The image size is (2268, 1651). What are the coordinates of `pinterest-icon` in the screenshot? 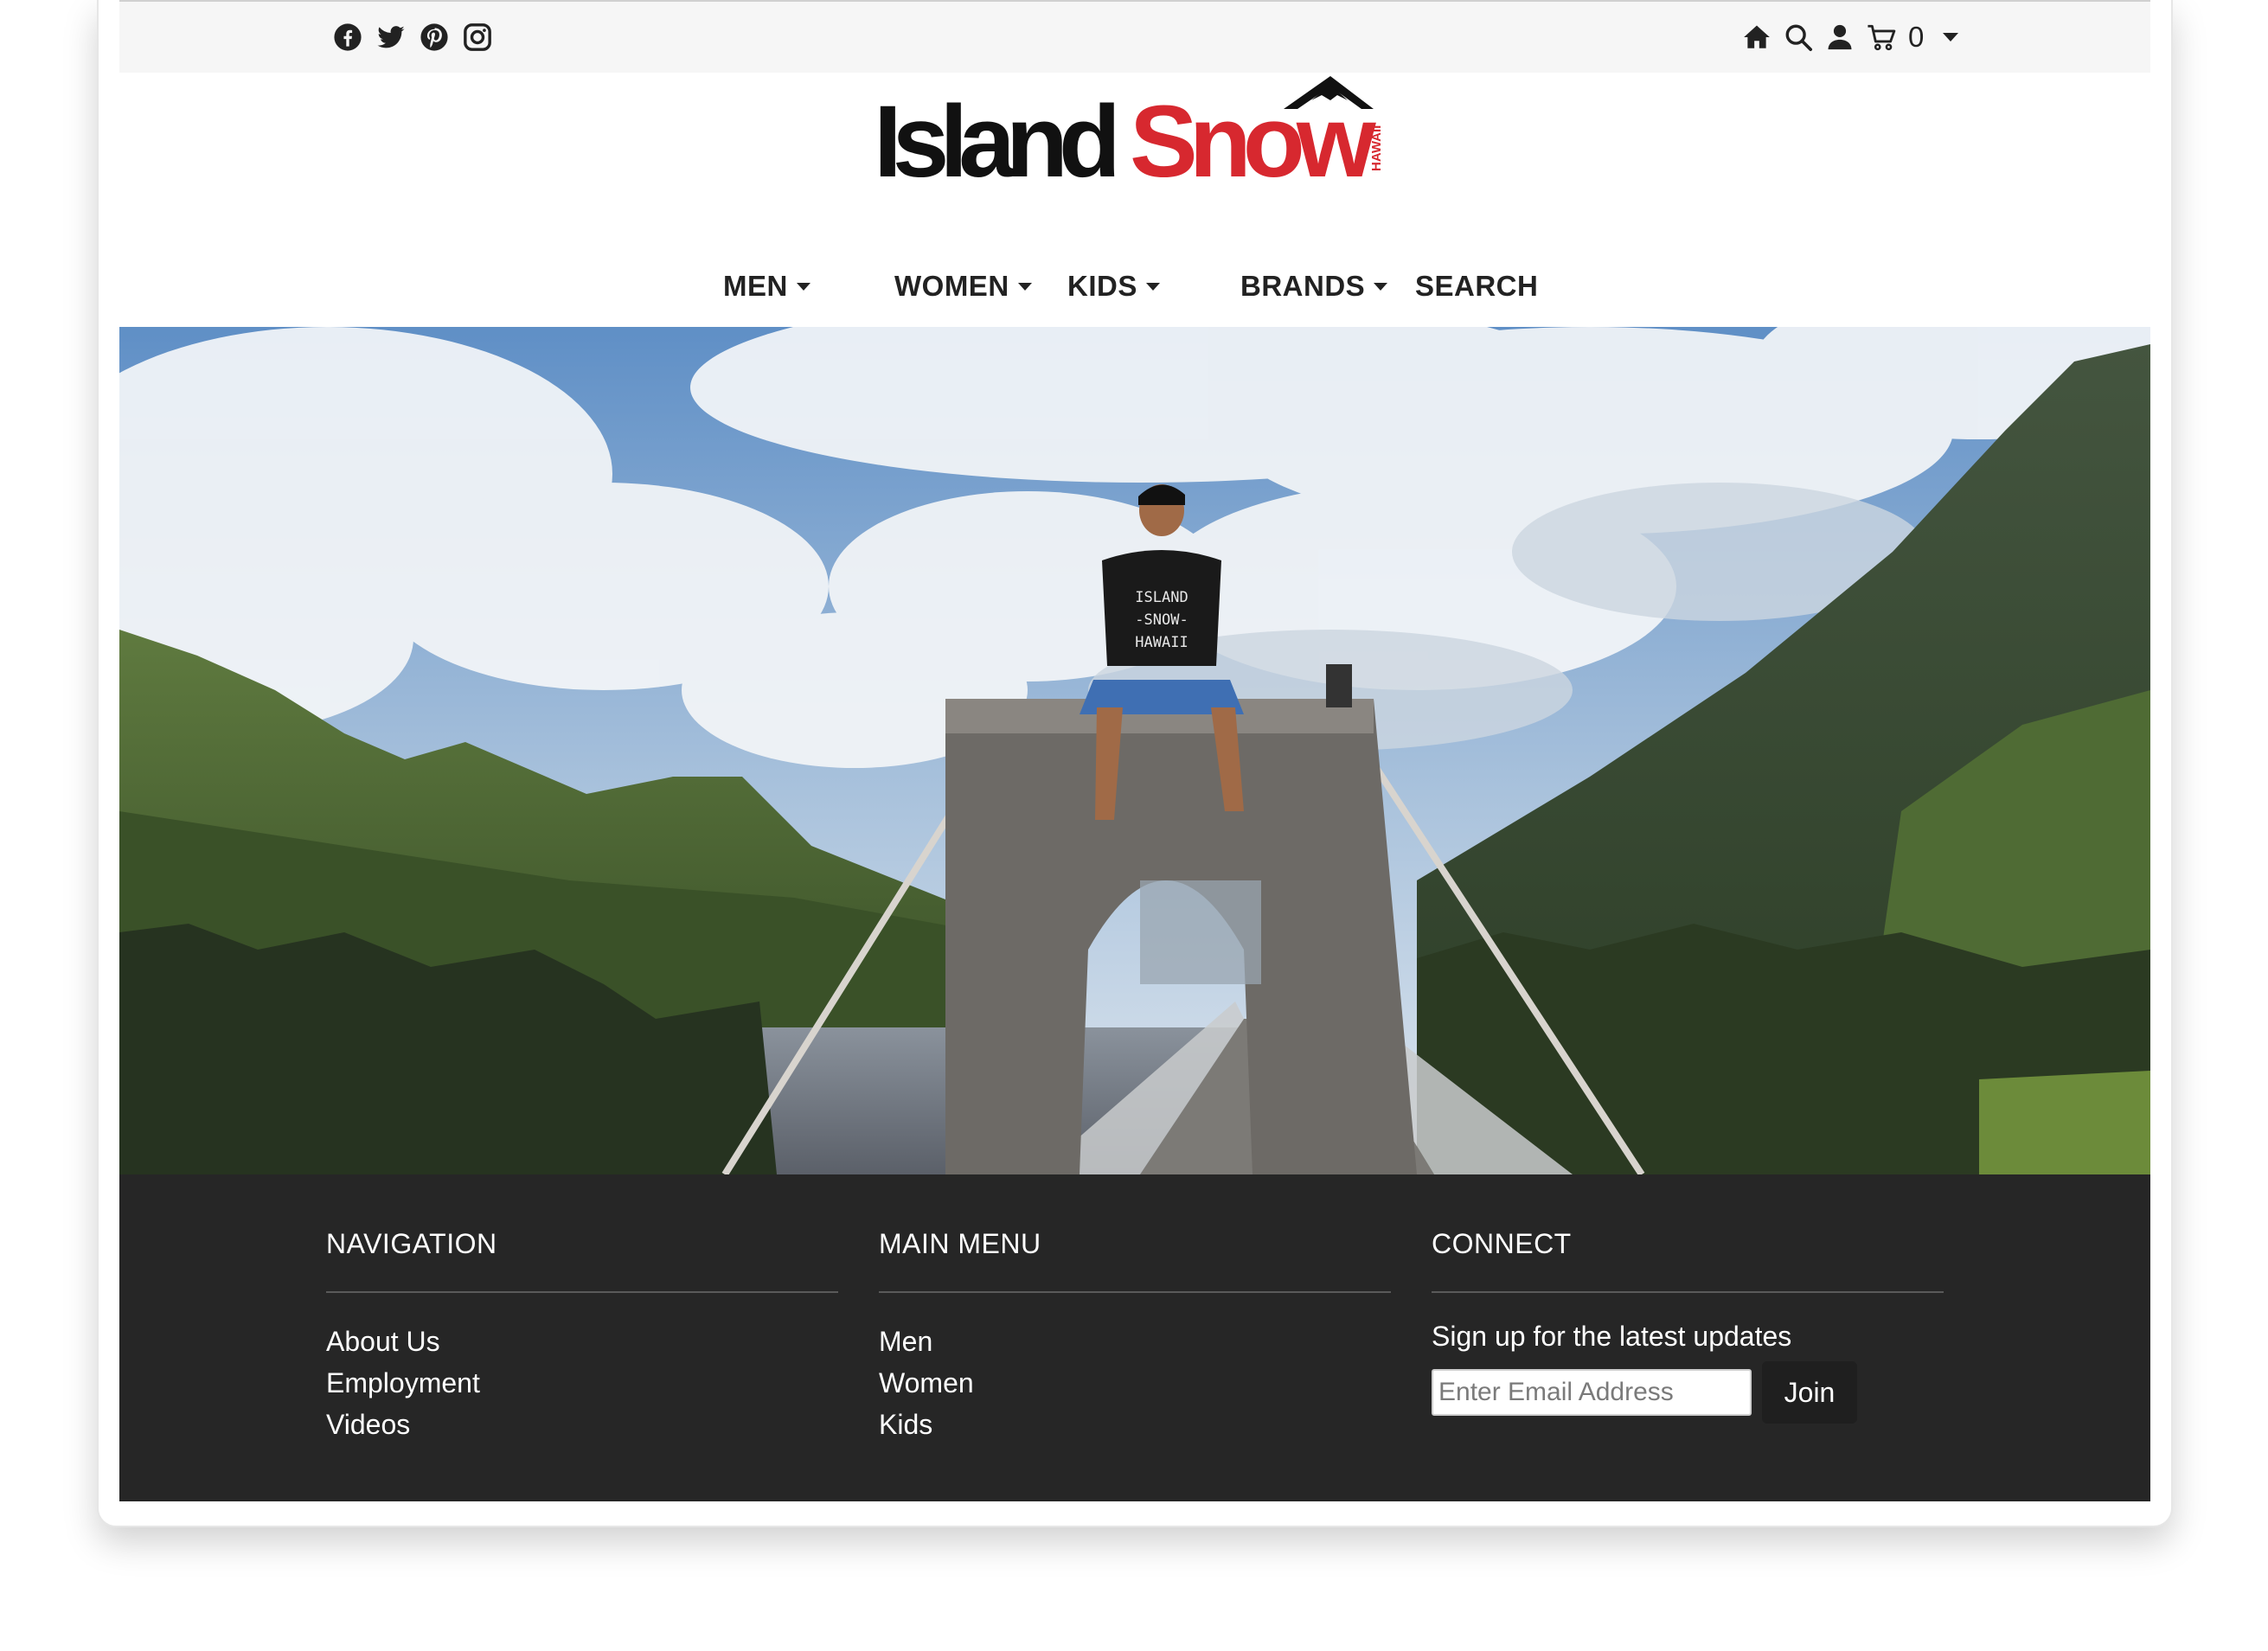 It's located at (434, 37).